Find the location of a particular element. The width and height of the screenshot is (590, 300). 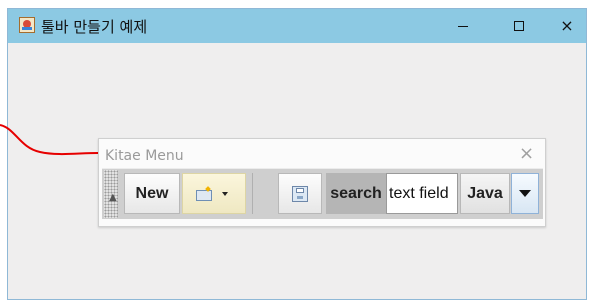

language-combo-dropdown-button is located at coordinates (525, 193).